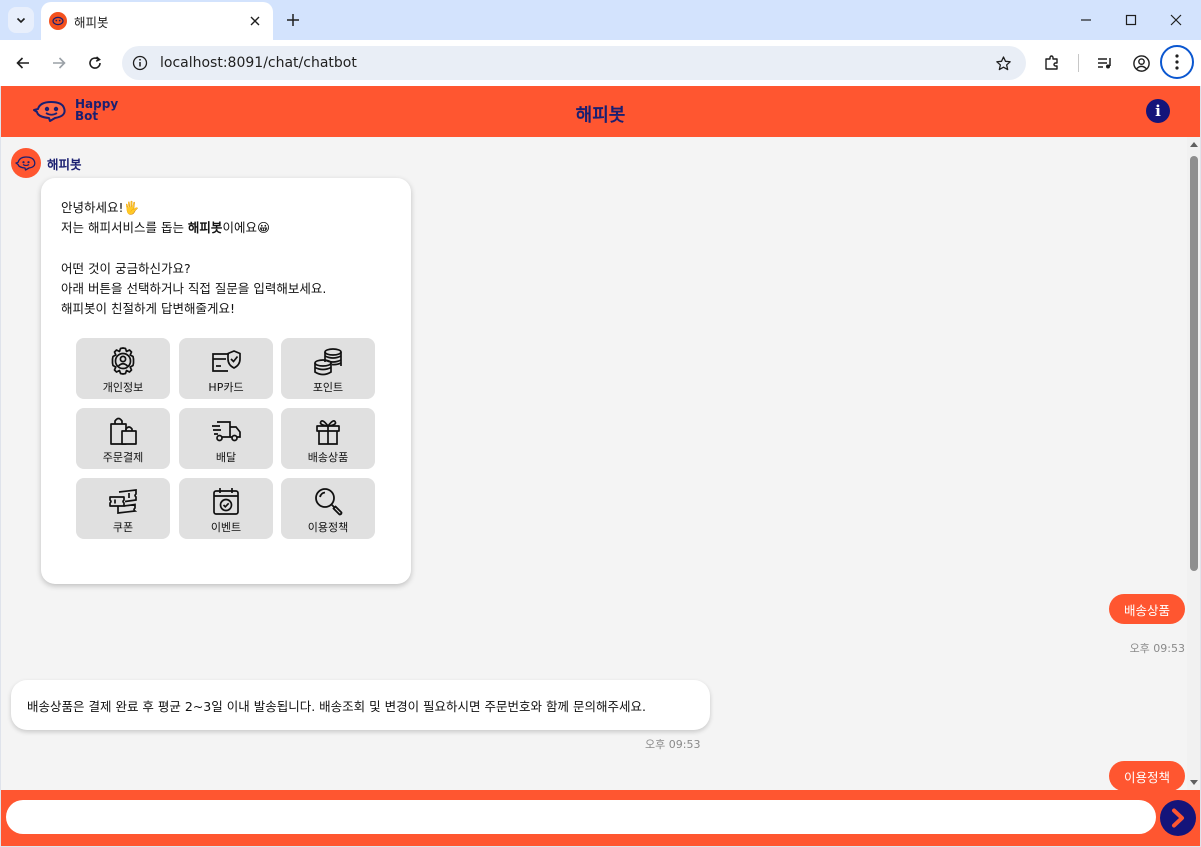  What do you see at coordinates (328, 362) in the screenshot?
I see `coins-icon` at bounding box center [328, 362].